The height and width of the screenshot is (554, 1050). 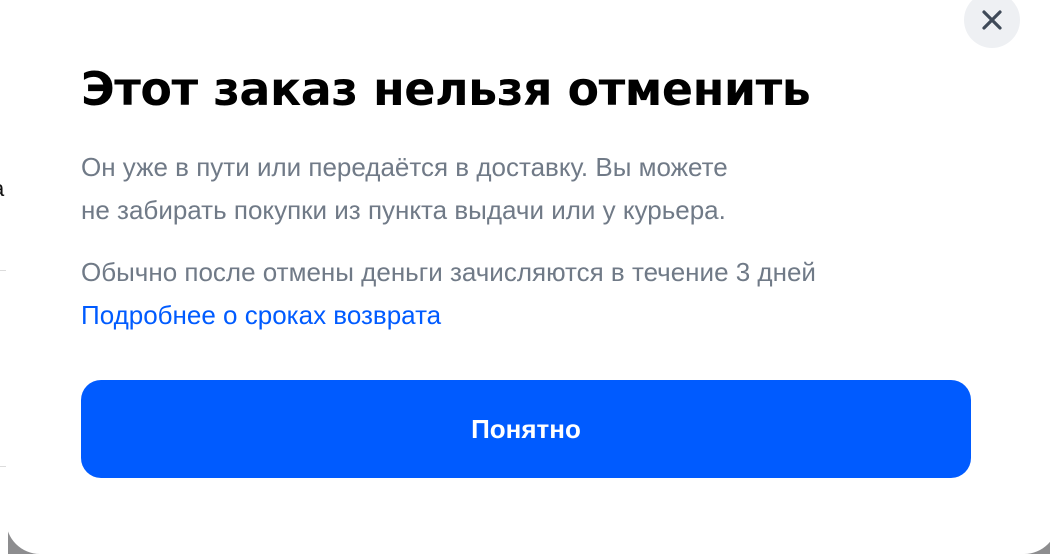 I want to click on ok-button: Понятно, so click(x=526, y=429).